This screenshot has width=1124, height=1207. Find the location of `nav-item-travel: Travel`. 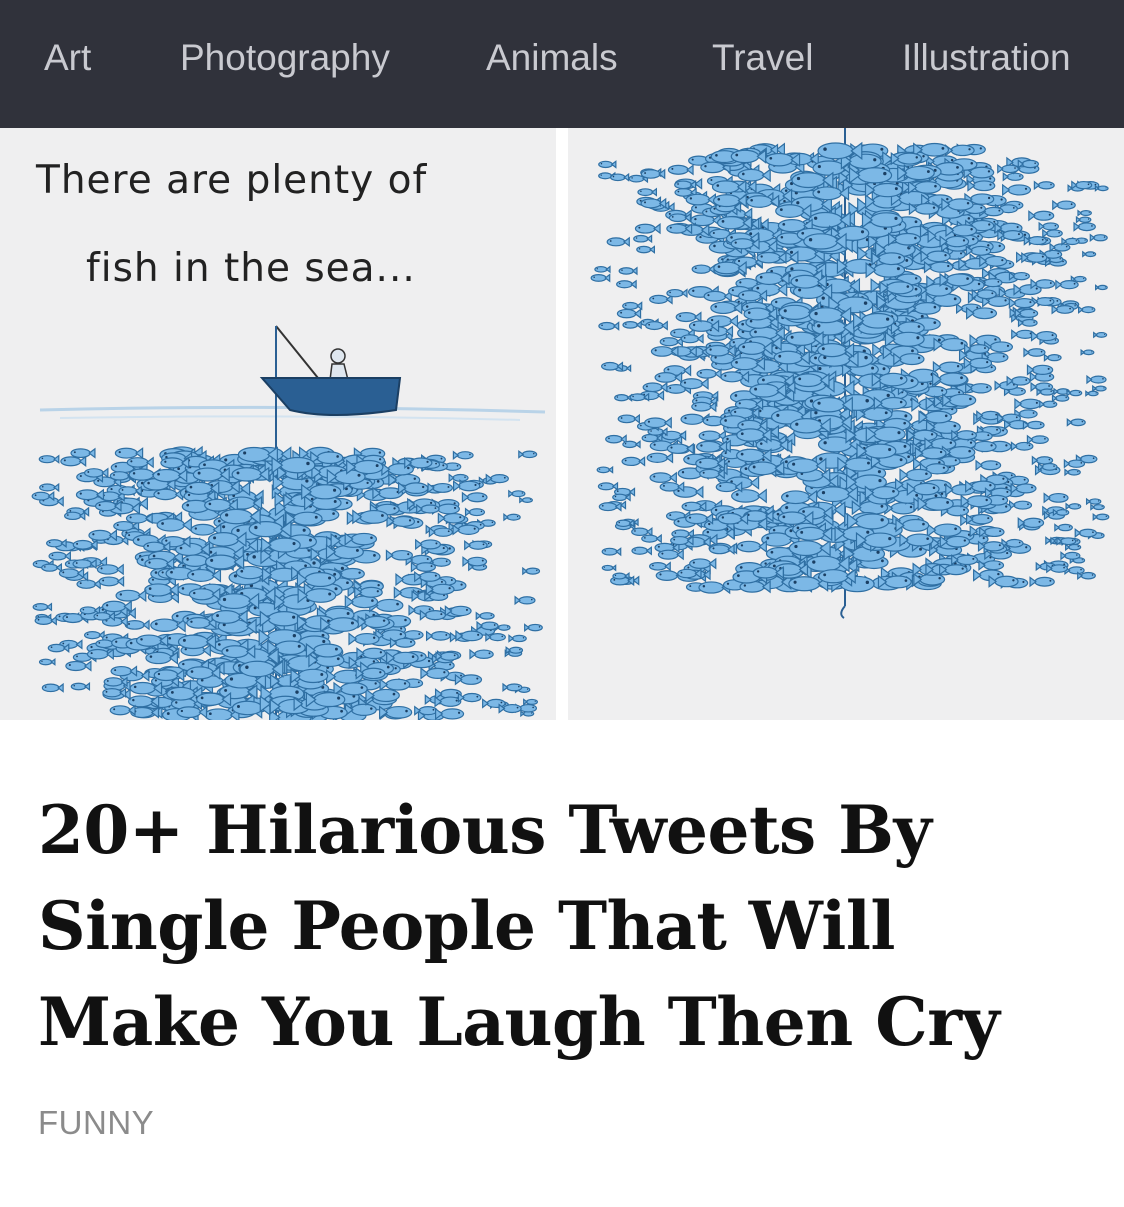

nav-item-travel: Travel is located at coordinates (762, 58).